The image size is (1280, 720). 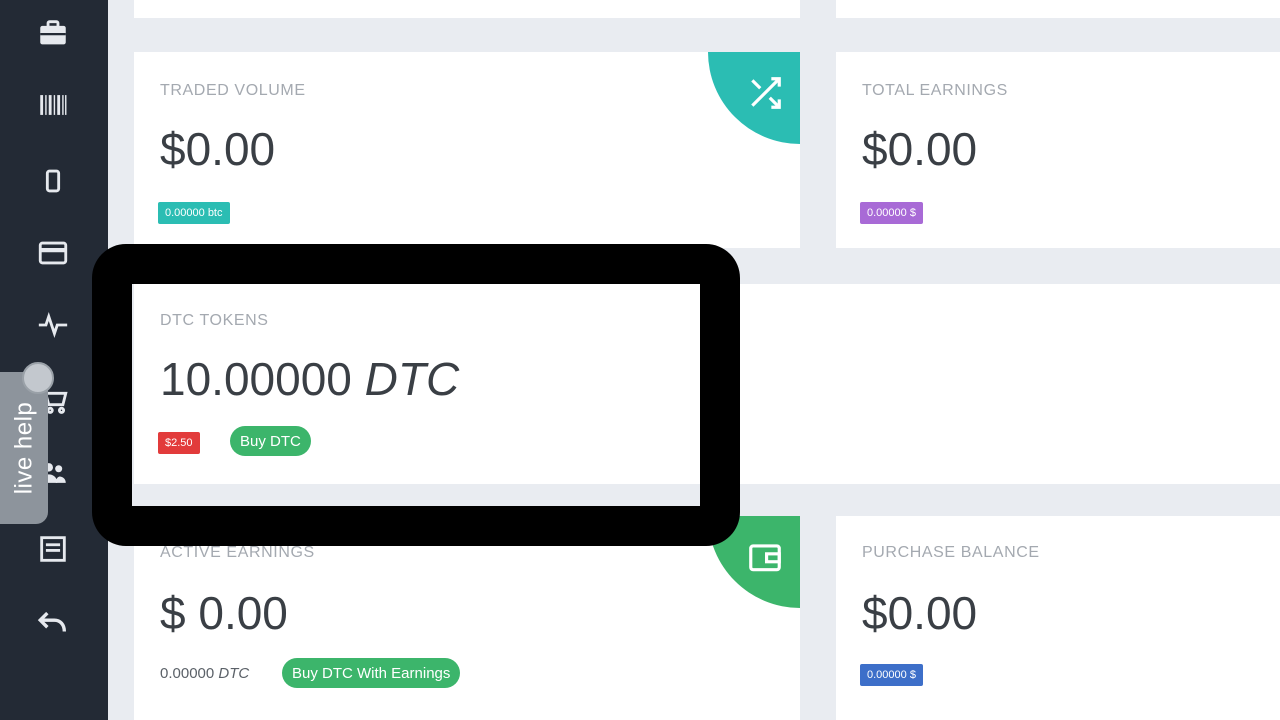 I want to click on briefcase-icon, so click(x=53, y=33).